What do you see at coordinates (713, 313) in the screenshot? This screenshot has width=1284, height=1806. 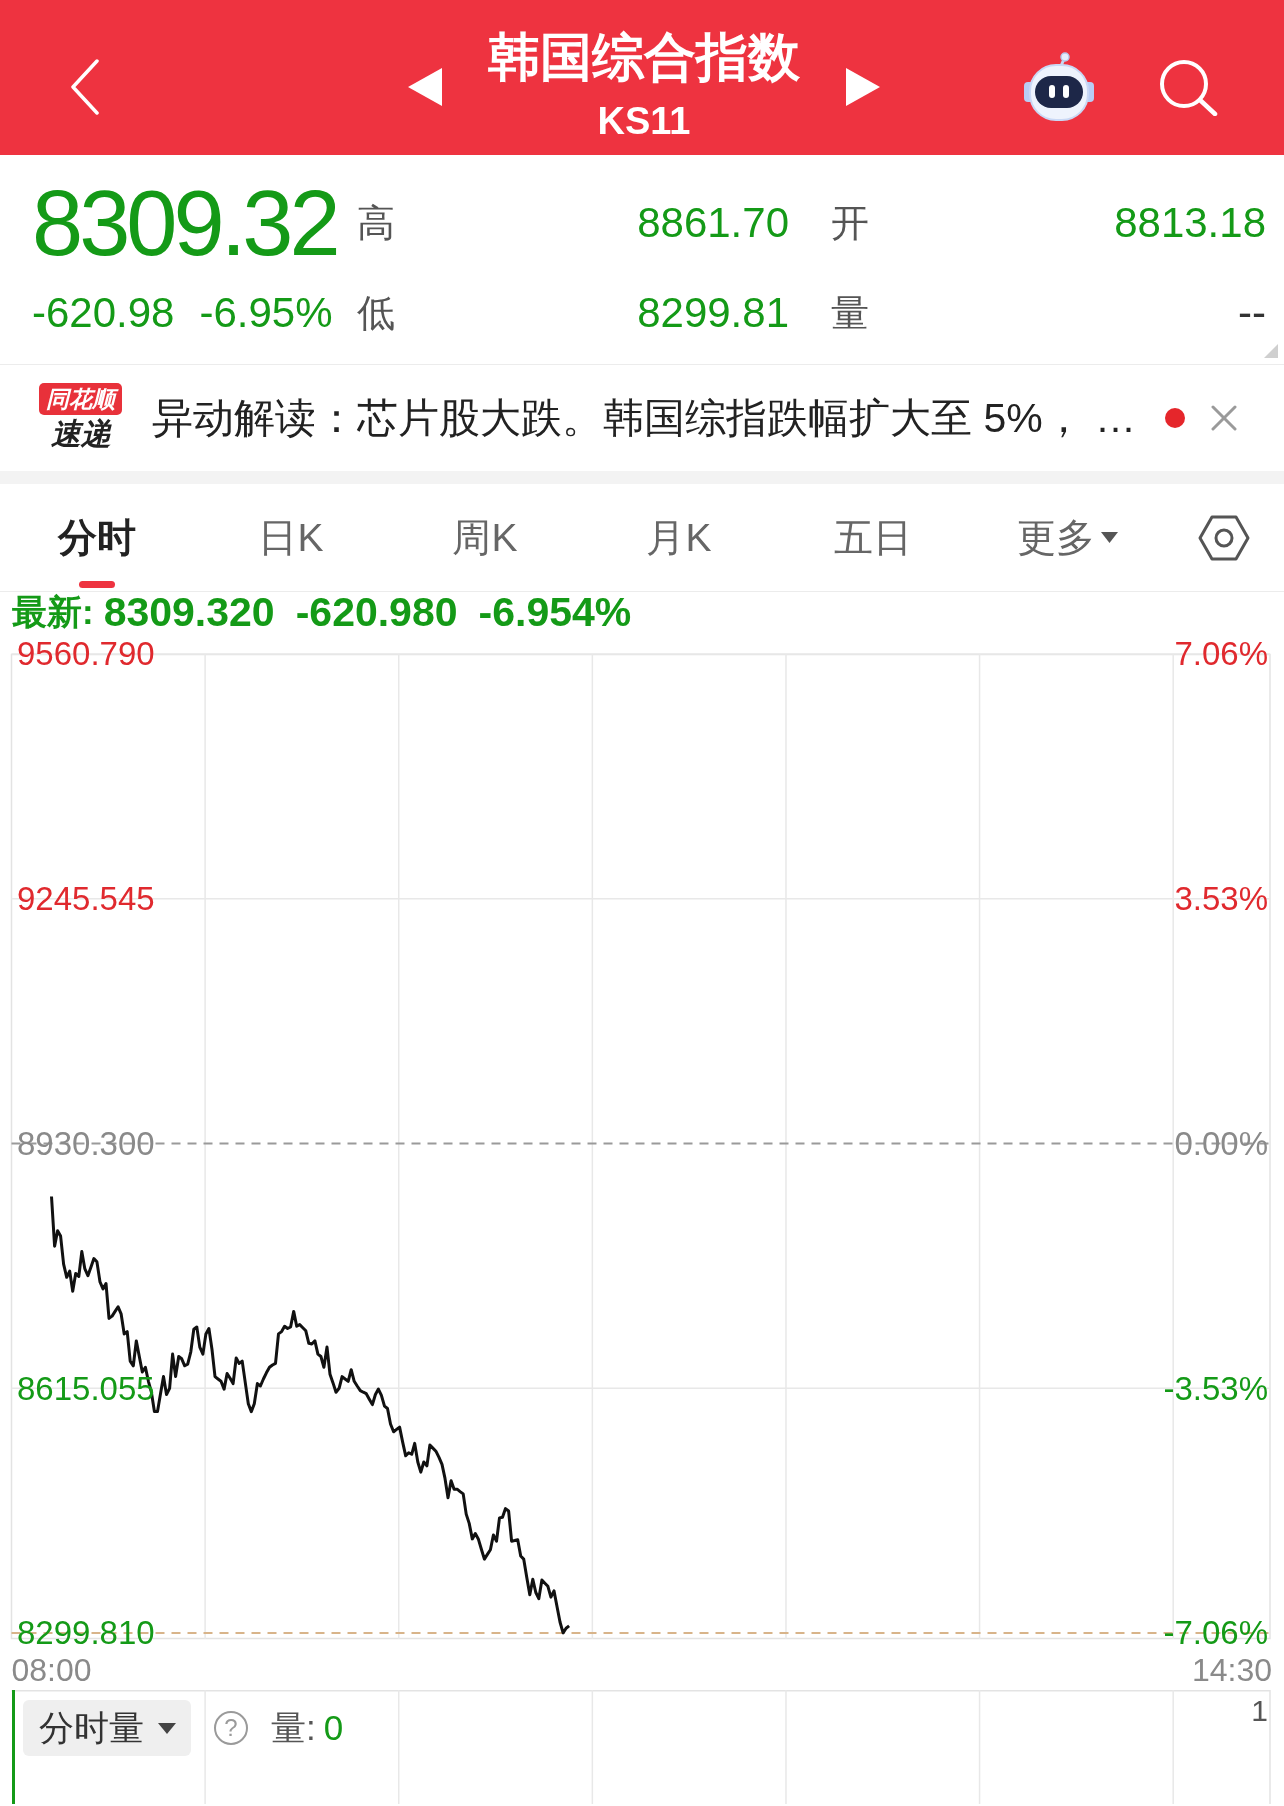 I see `stat-value: 8299.81` at bounding box center [713, 313].